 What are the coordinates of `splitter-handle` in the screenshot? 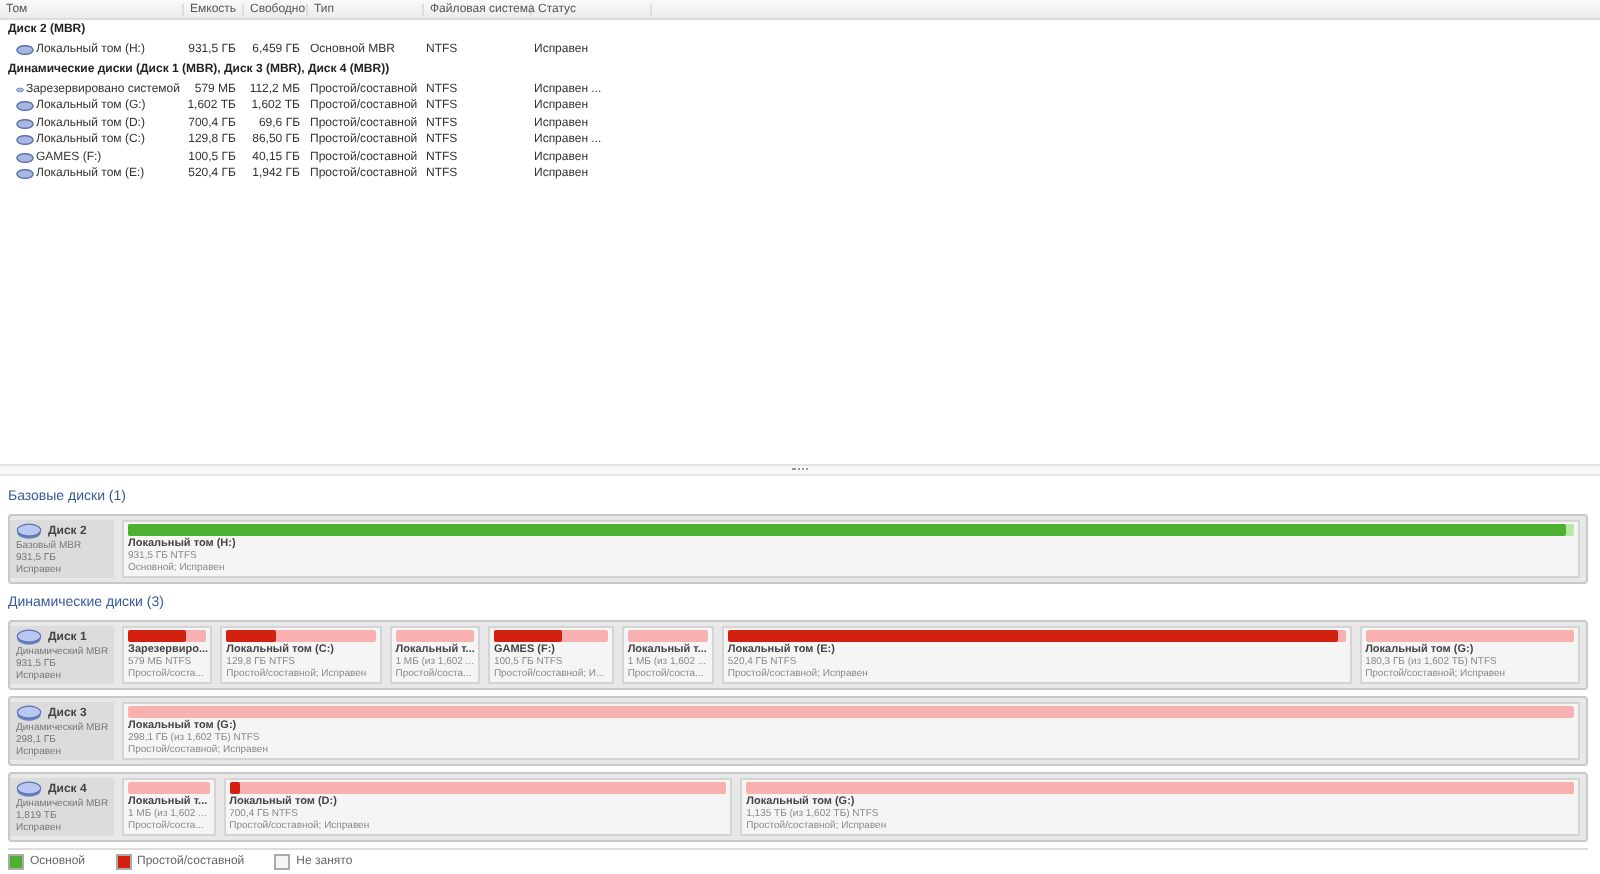 It's located at (800, 470).